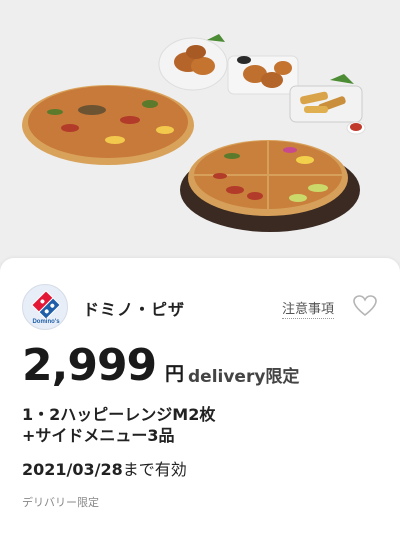 Image resolution: width=400 pixels, height=551 pixels. What do you see at coordinates (89, 365) in the screenshot?
I see `price-amount: 2,999` at bounding box center [89, 365].